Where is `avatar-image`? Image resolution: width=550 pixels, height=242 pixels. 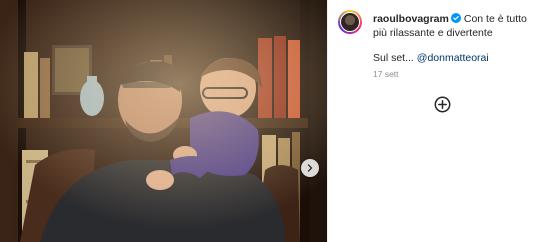
avatar-image is located at coordinates (350, 22).